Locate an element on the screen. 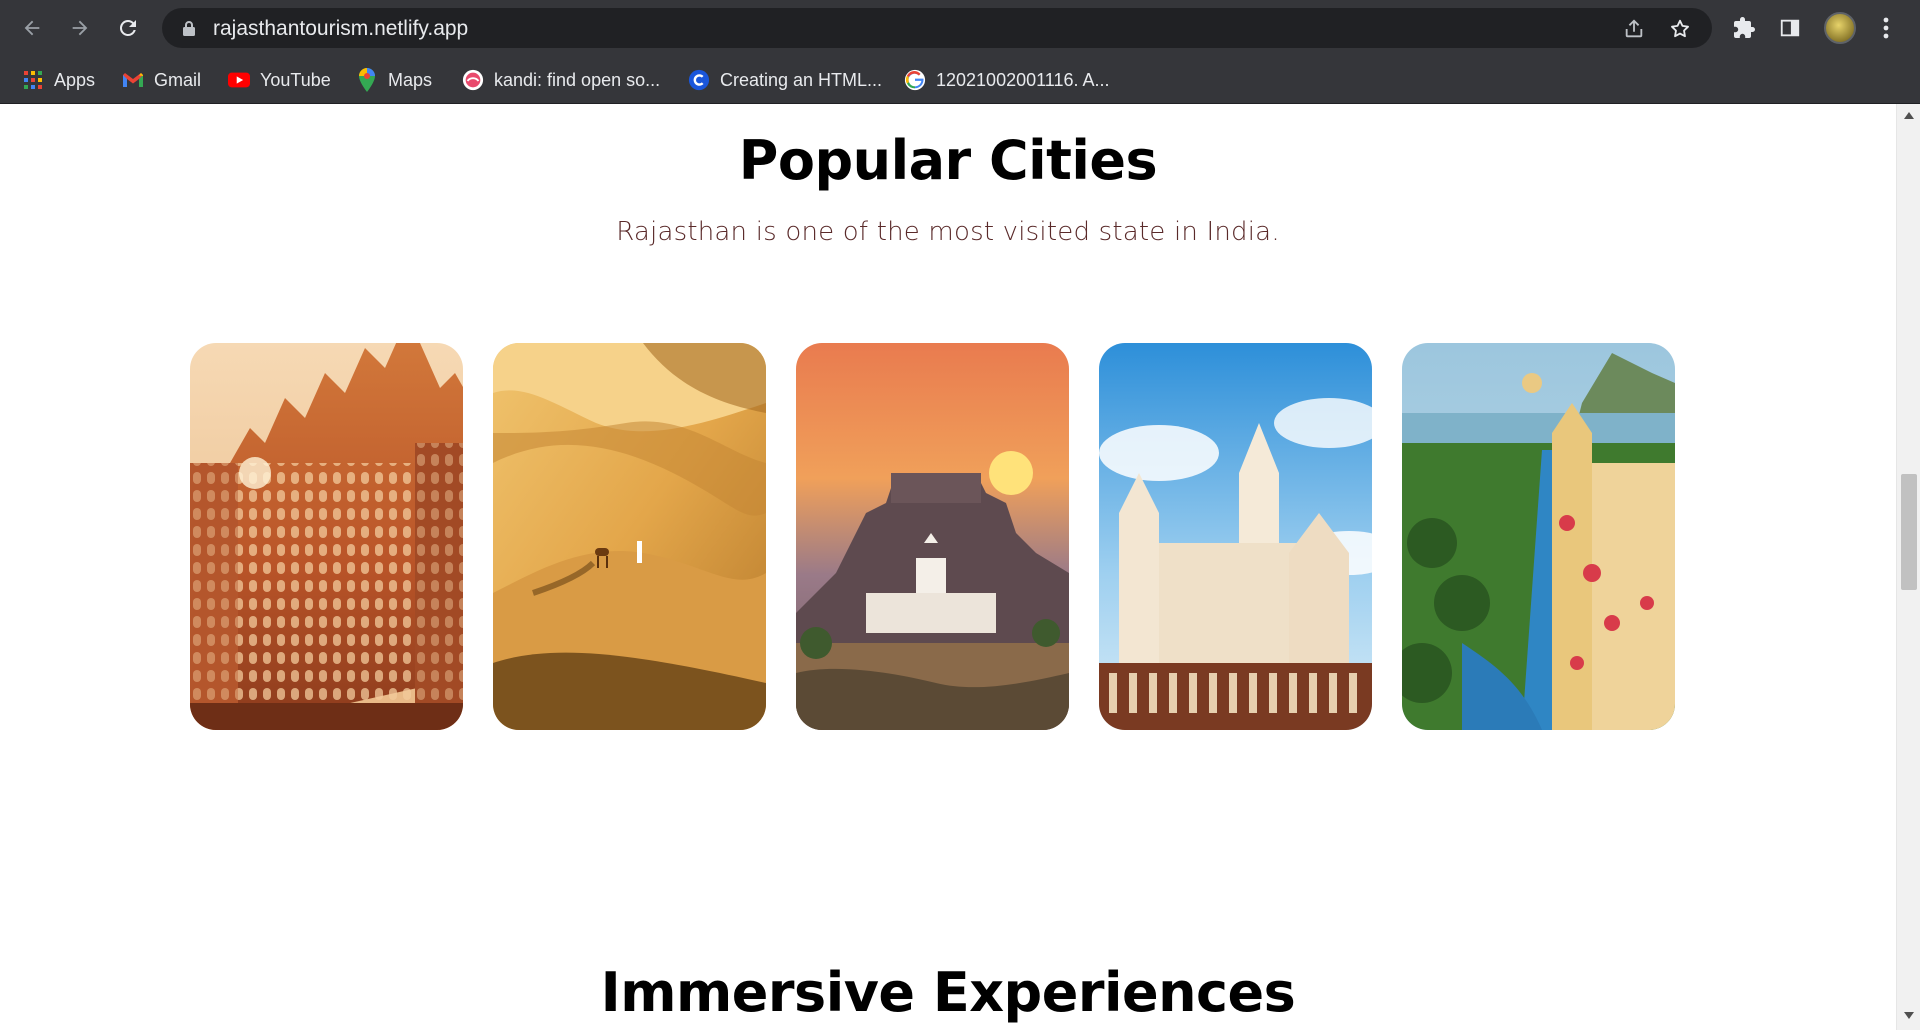 Image resolution: width=1920 pixels, height=1030 pixels. puzzle-icon is located at coordinates (1744, 27).